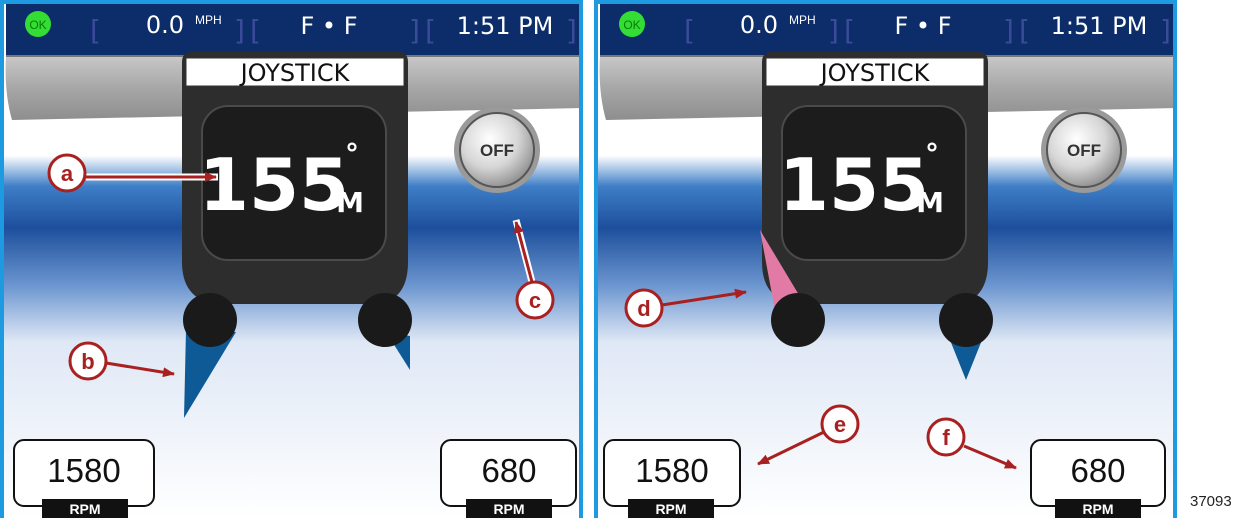 This screenshot has height=518, width=1234. Describe the element at coordinates (1211, 501) in the screenshot. I see `figure-number: 37093` at that location.